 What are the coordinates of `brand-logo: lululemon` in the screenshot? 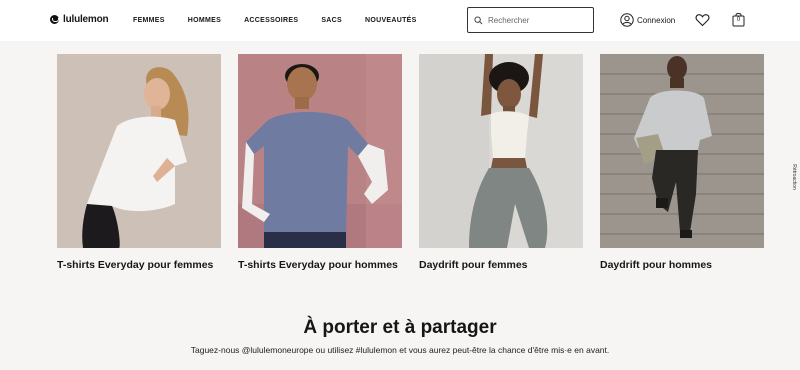 It's located at (79, 19).